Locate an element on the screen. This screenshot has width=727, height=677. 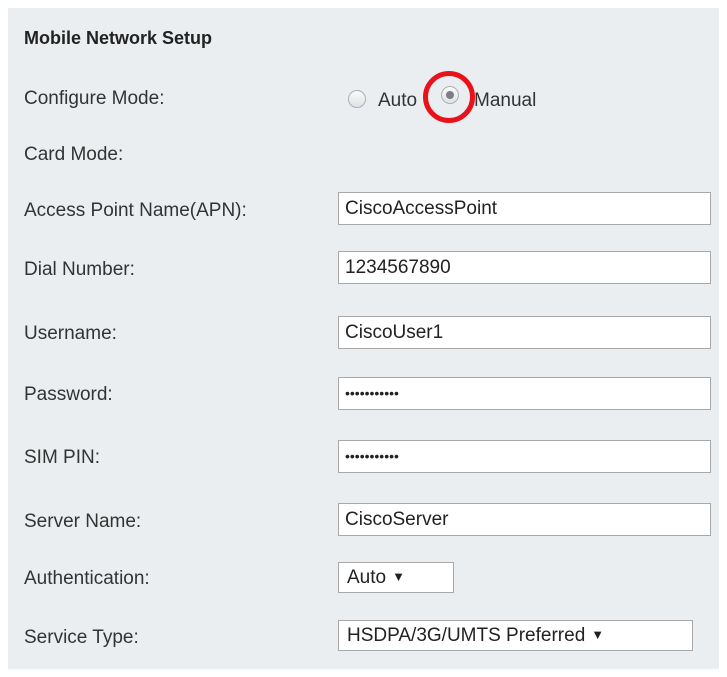
radio-manual-label: Manual is located at coordinates (505, 100).